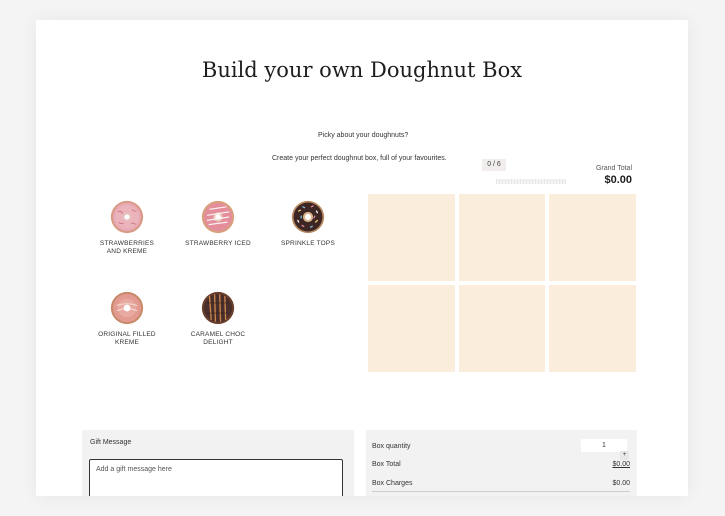  Describe the element at coordinates (613, 168) in the screenshot. I see `grand-total-label: Grand Total` at that location.